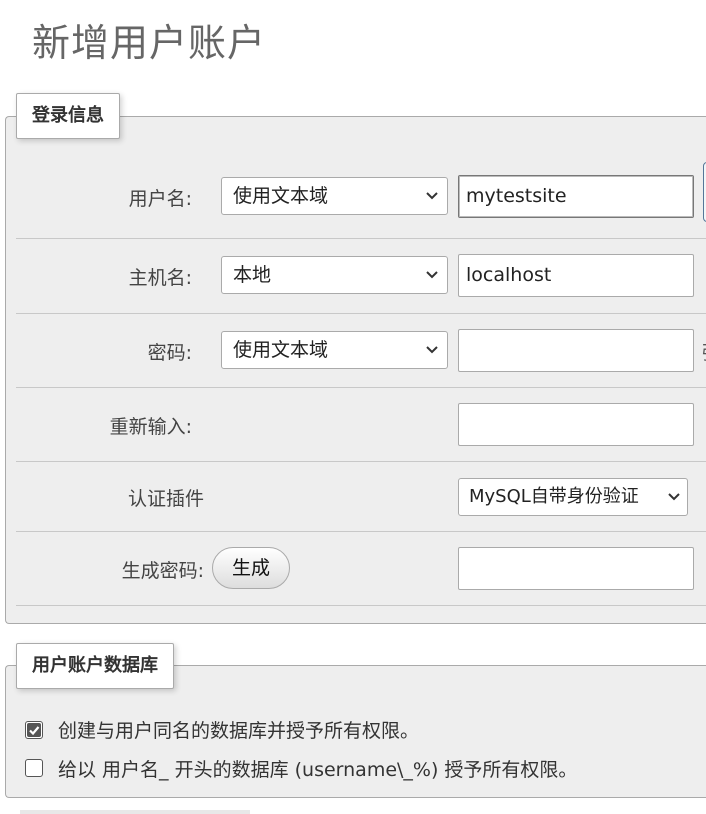 This screenshot has width=706, height=814. I want to click on auth-plugin-select: MySQL自带身份验证, so click(573, 497).